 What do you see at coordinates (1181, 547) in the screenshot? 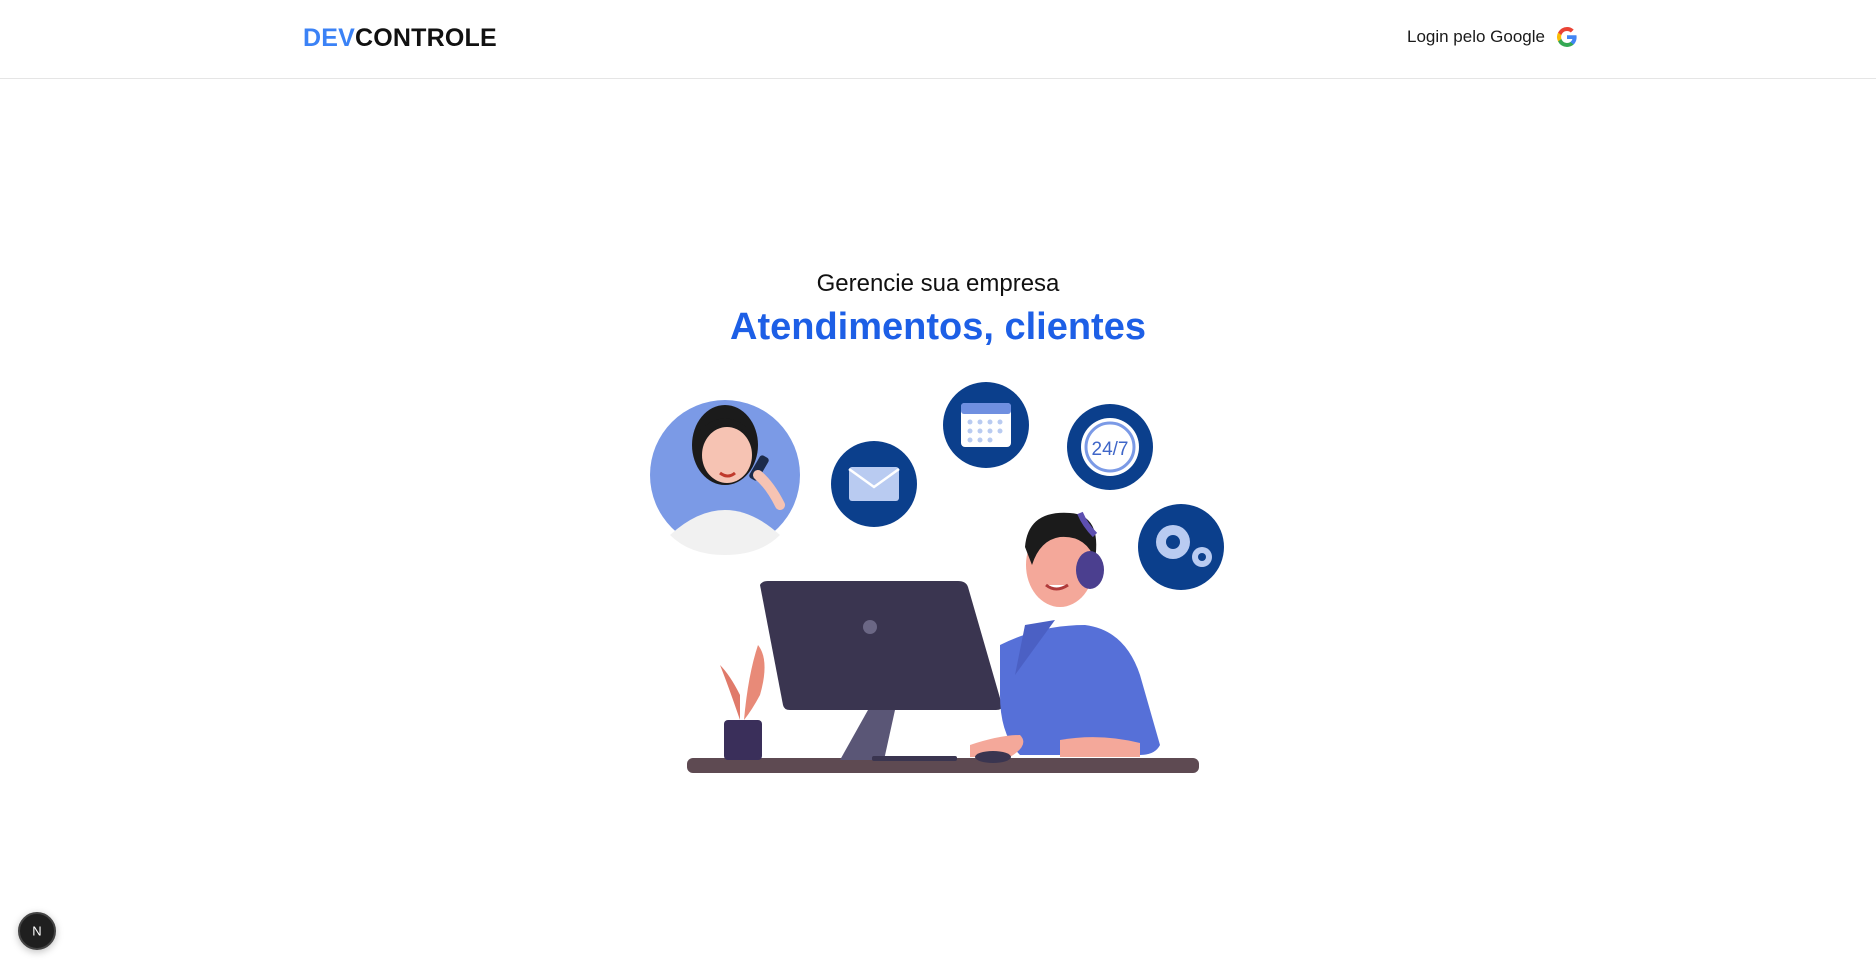
I see `gears-icon` at bounding box center [1181, 547].